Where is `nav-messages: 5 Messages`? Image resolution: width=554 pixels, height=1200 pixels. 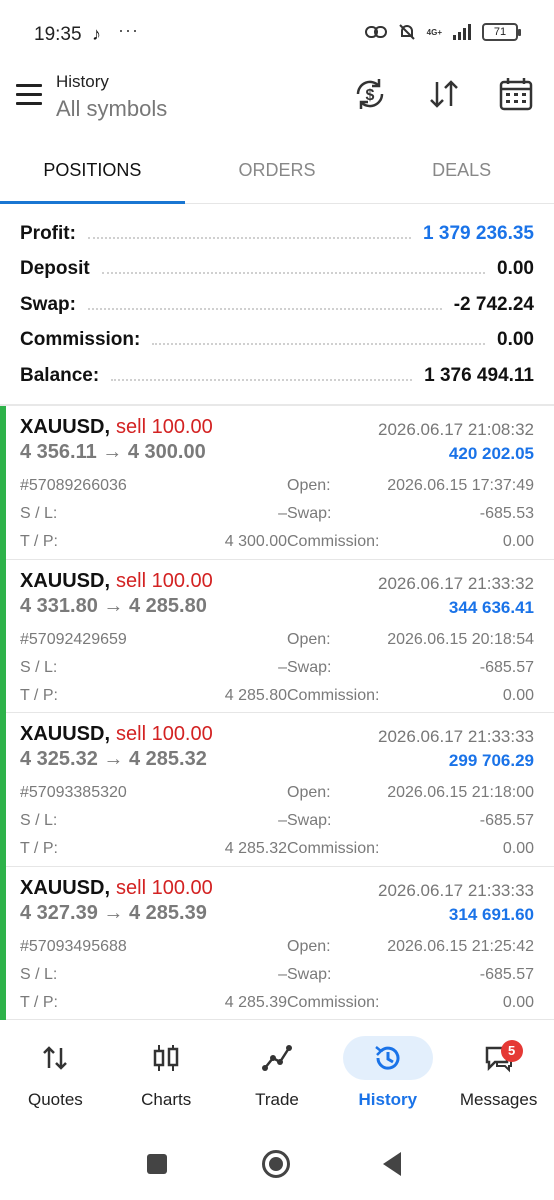 nav-messages: 5 Messages is located at coordinates (498, 1075).